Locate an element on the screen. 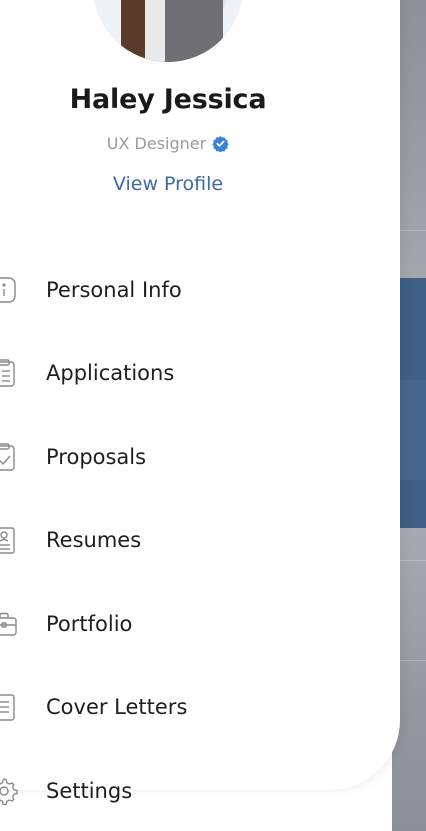  menu-item-cover-letters: Cover Letters is located at coordinates (190, 708).